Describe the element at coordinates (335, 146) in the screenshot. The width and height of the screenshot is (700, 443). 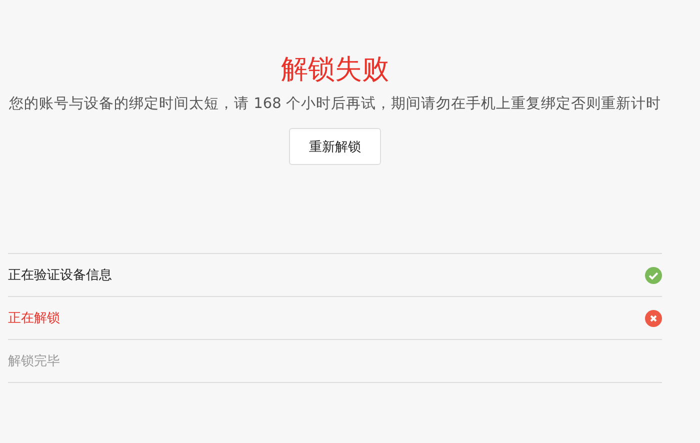
I see `retry-button: 重新解锁` at that location.